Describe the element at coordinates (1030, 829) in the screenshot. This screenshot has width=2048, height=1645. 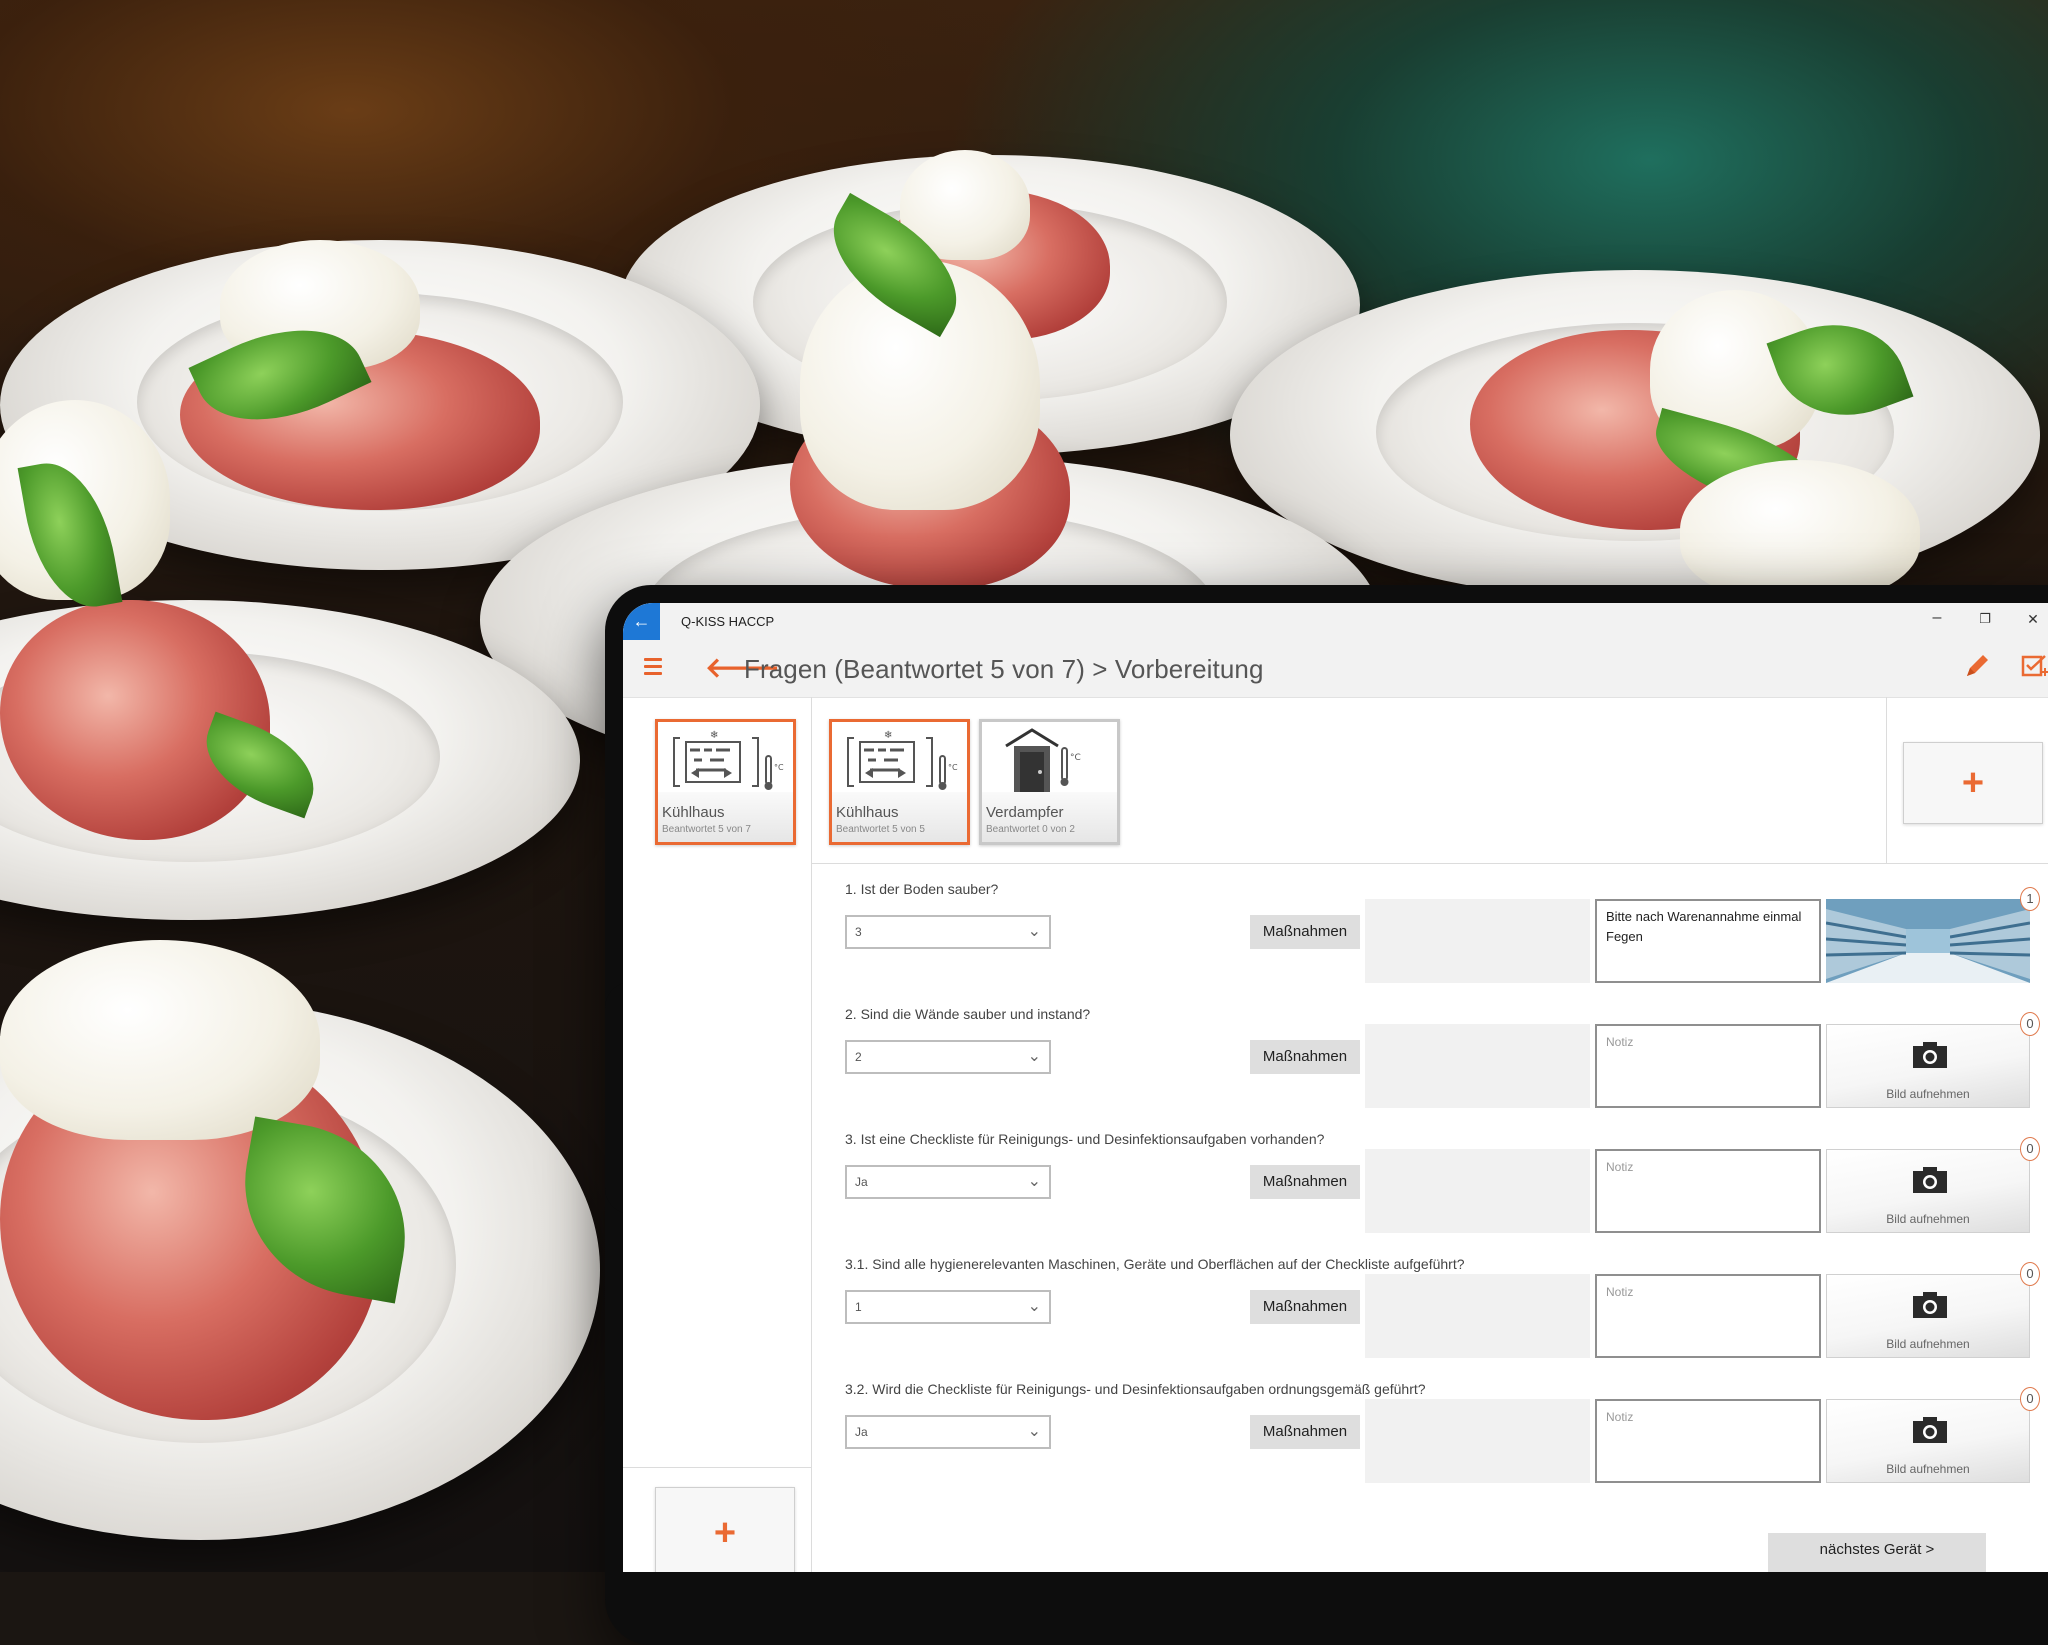
I see `tile-subtitle: Beantwortet 0 von 2` at that location.